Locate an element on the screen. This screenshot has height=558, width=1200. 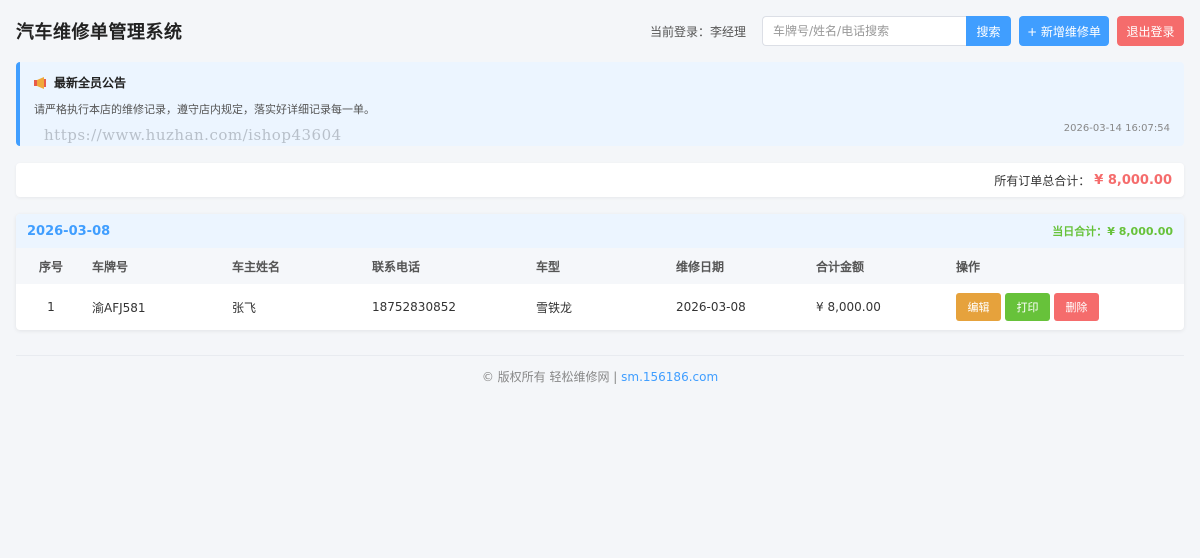
cell-amount: ¥ 8,000.00 is located at coordinates (848, 307).